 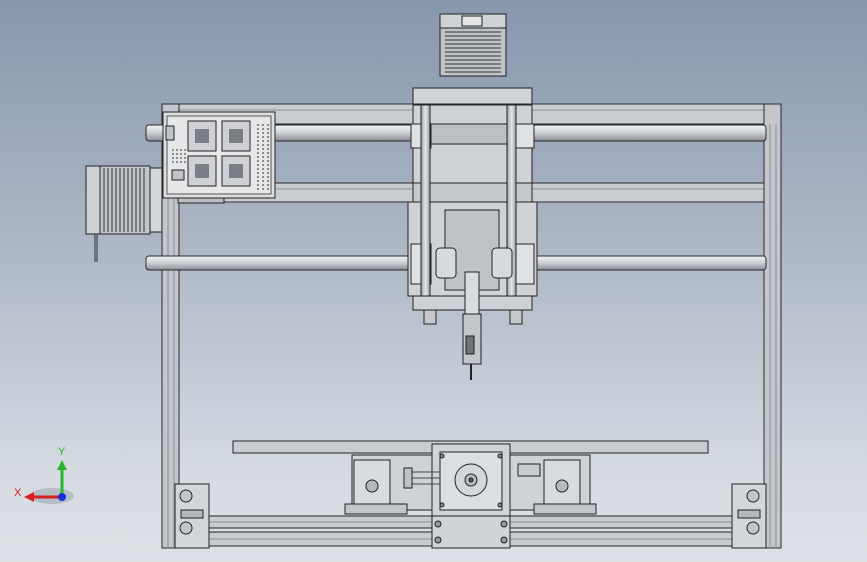 I want to click on z-axis-stepper-motor, so click(x=472, y=59).